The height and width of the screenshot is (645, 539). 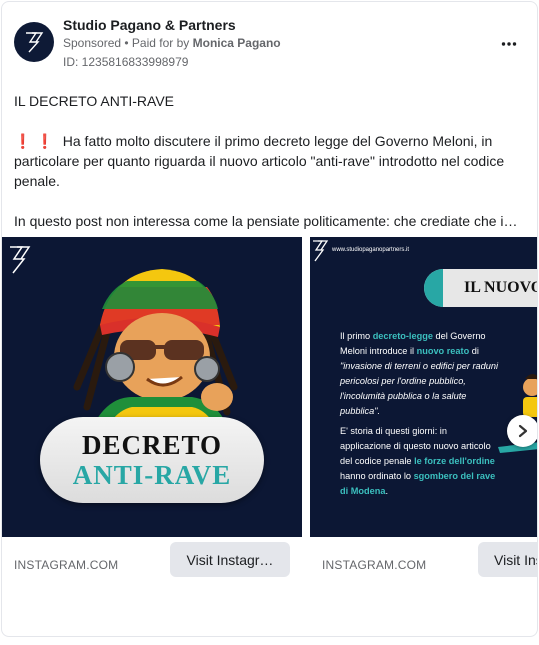 I want to click on chevron-right-icon, so click(x=523, y=431).